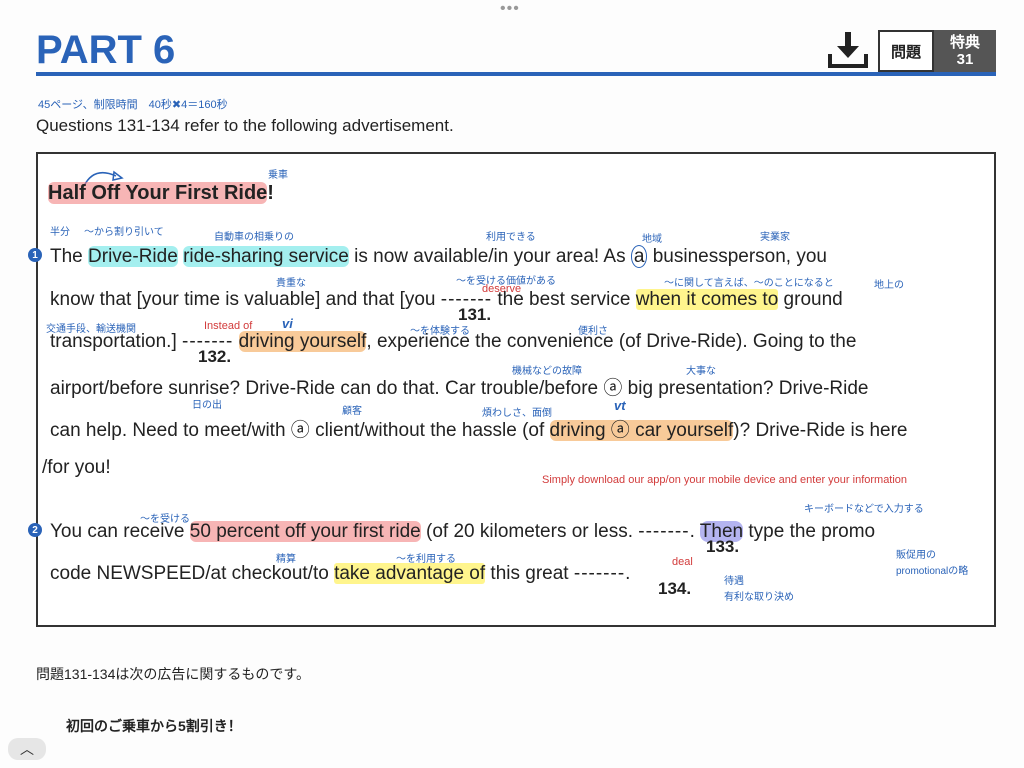  Describe the element at coordinates (302, 341) in the screenshot. I see `driving-yourself-highlight: driving yourself` at that location.